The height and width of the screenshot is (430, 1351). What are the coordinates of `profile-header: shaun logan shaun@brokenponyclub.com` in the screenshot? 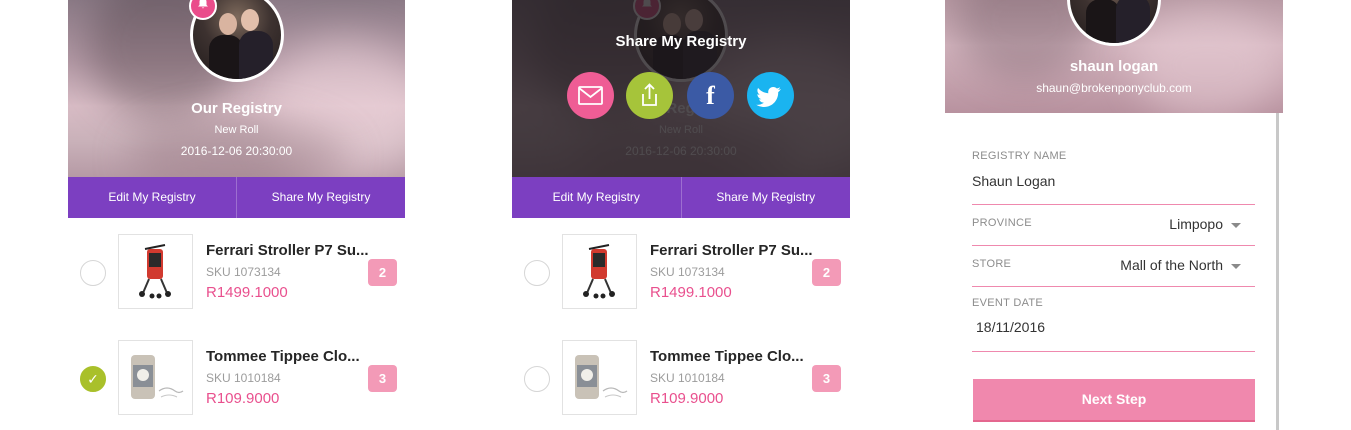 It's located at (1114, 56).